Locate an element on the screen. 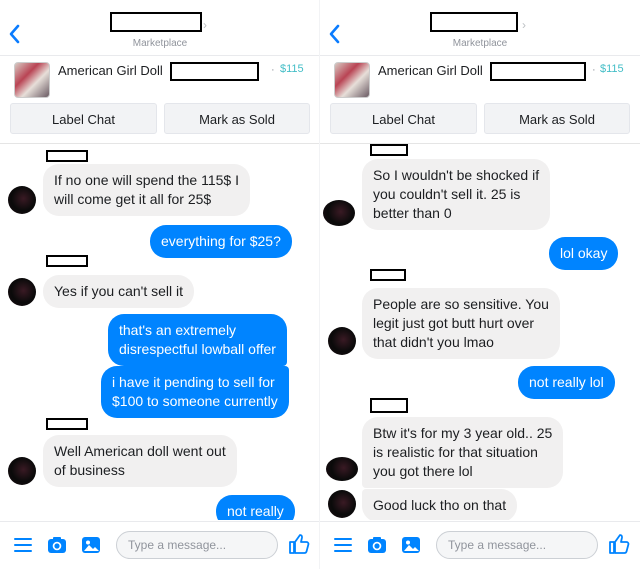  message-line: People are so sensitive. You is located at coordinates (461, 304).